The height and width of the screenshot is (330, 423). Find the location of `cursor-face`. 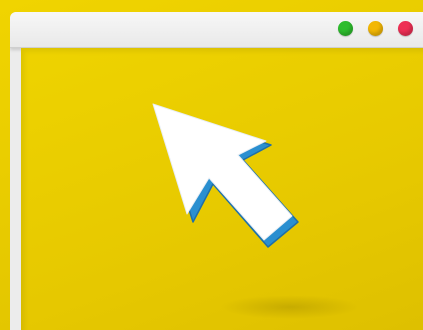

cursor-face is located at coordinates (222, 172).